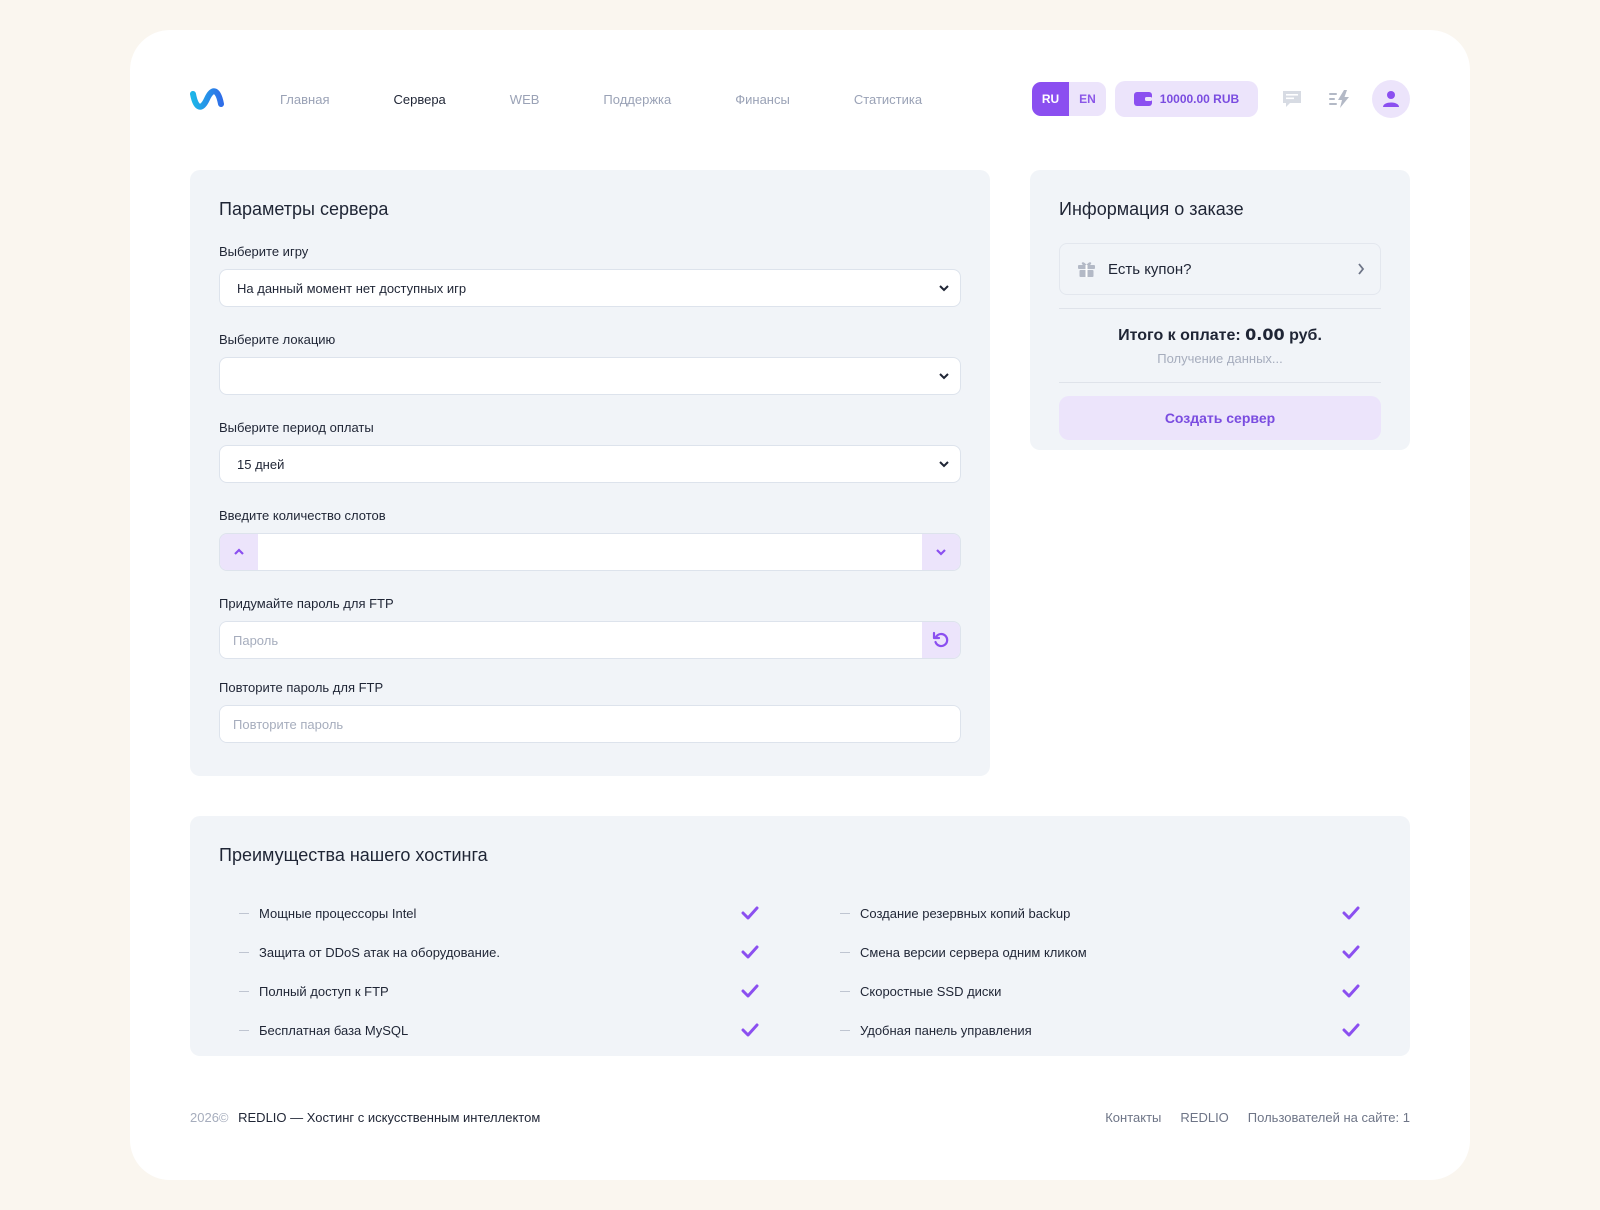 Image resolution: width=1600 pixels, height=1210 pixels. What do you see at coordinates (353, 855) in the screenshot?
I see `advantages-title: Преимущества нашего хостинга` at bounding box center [353, 855].